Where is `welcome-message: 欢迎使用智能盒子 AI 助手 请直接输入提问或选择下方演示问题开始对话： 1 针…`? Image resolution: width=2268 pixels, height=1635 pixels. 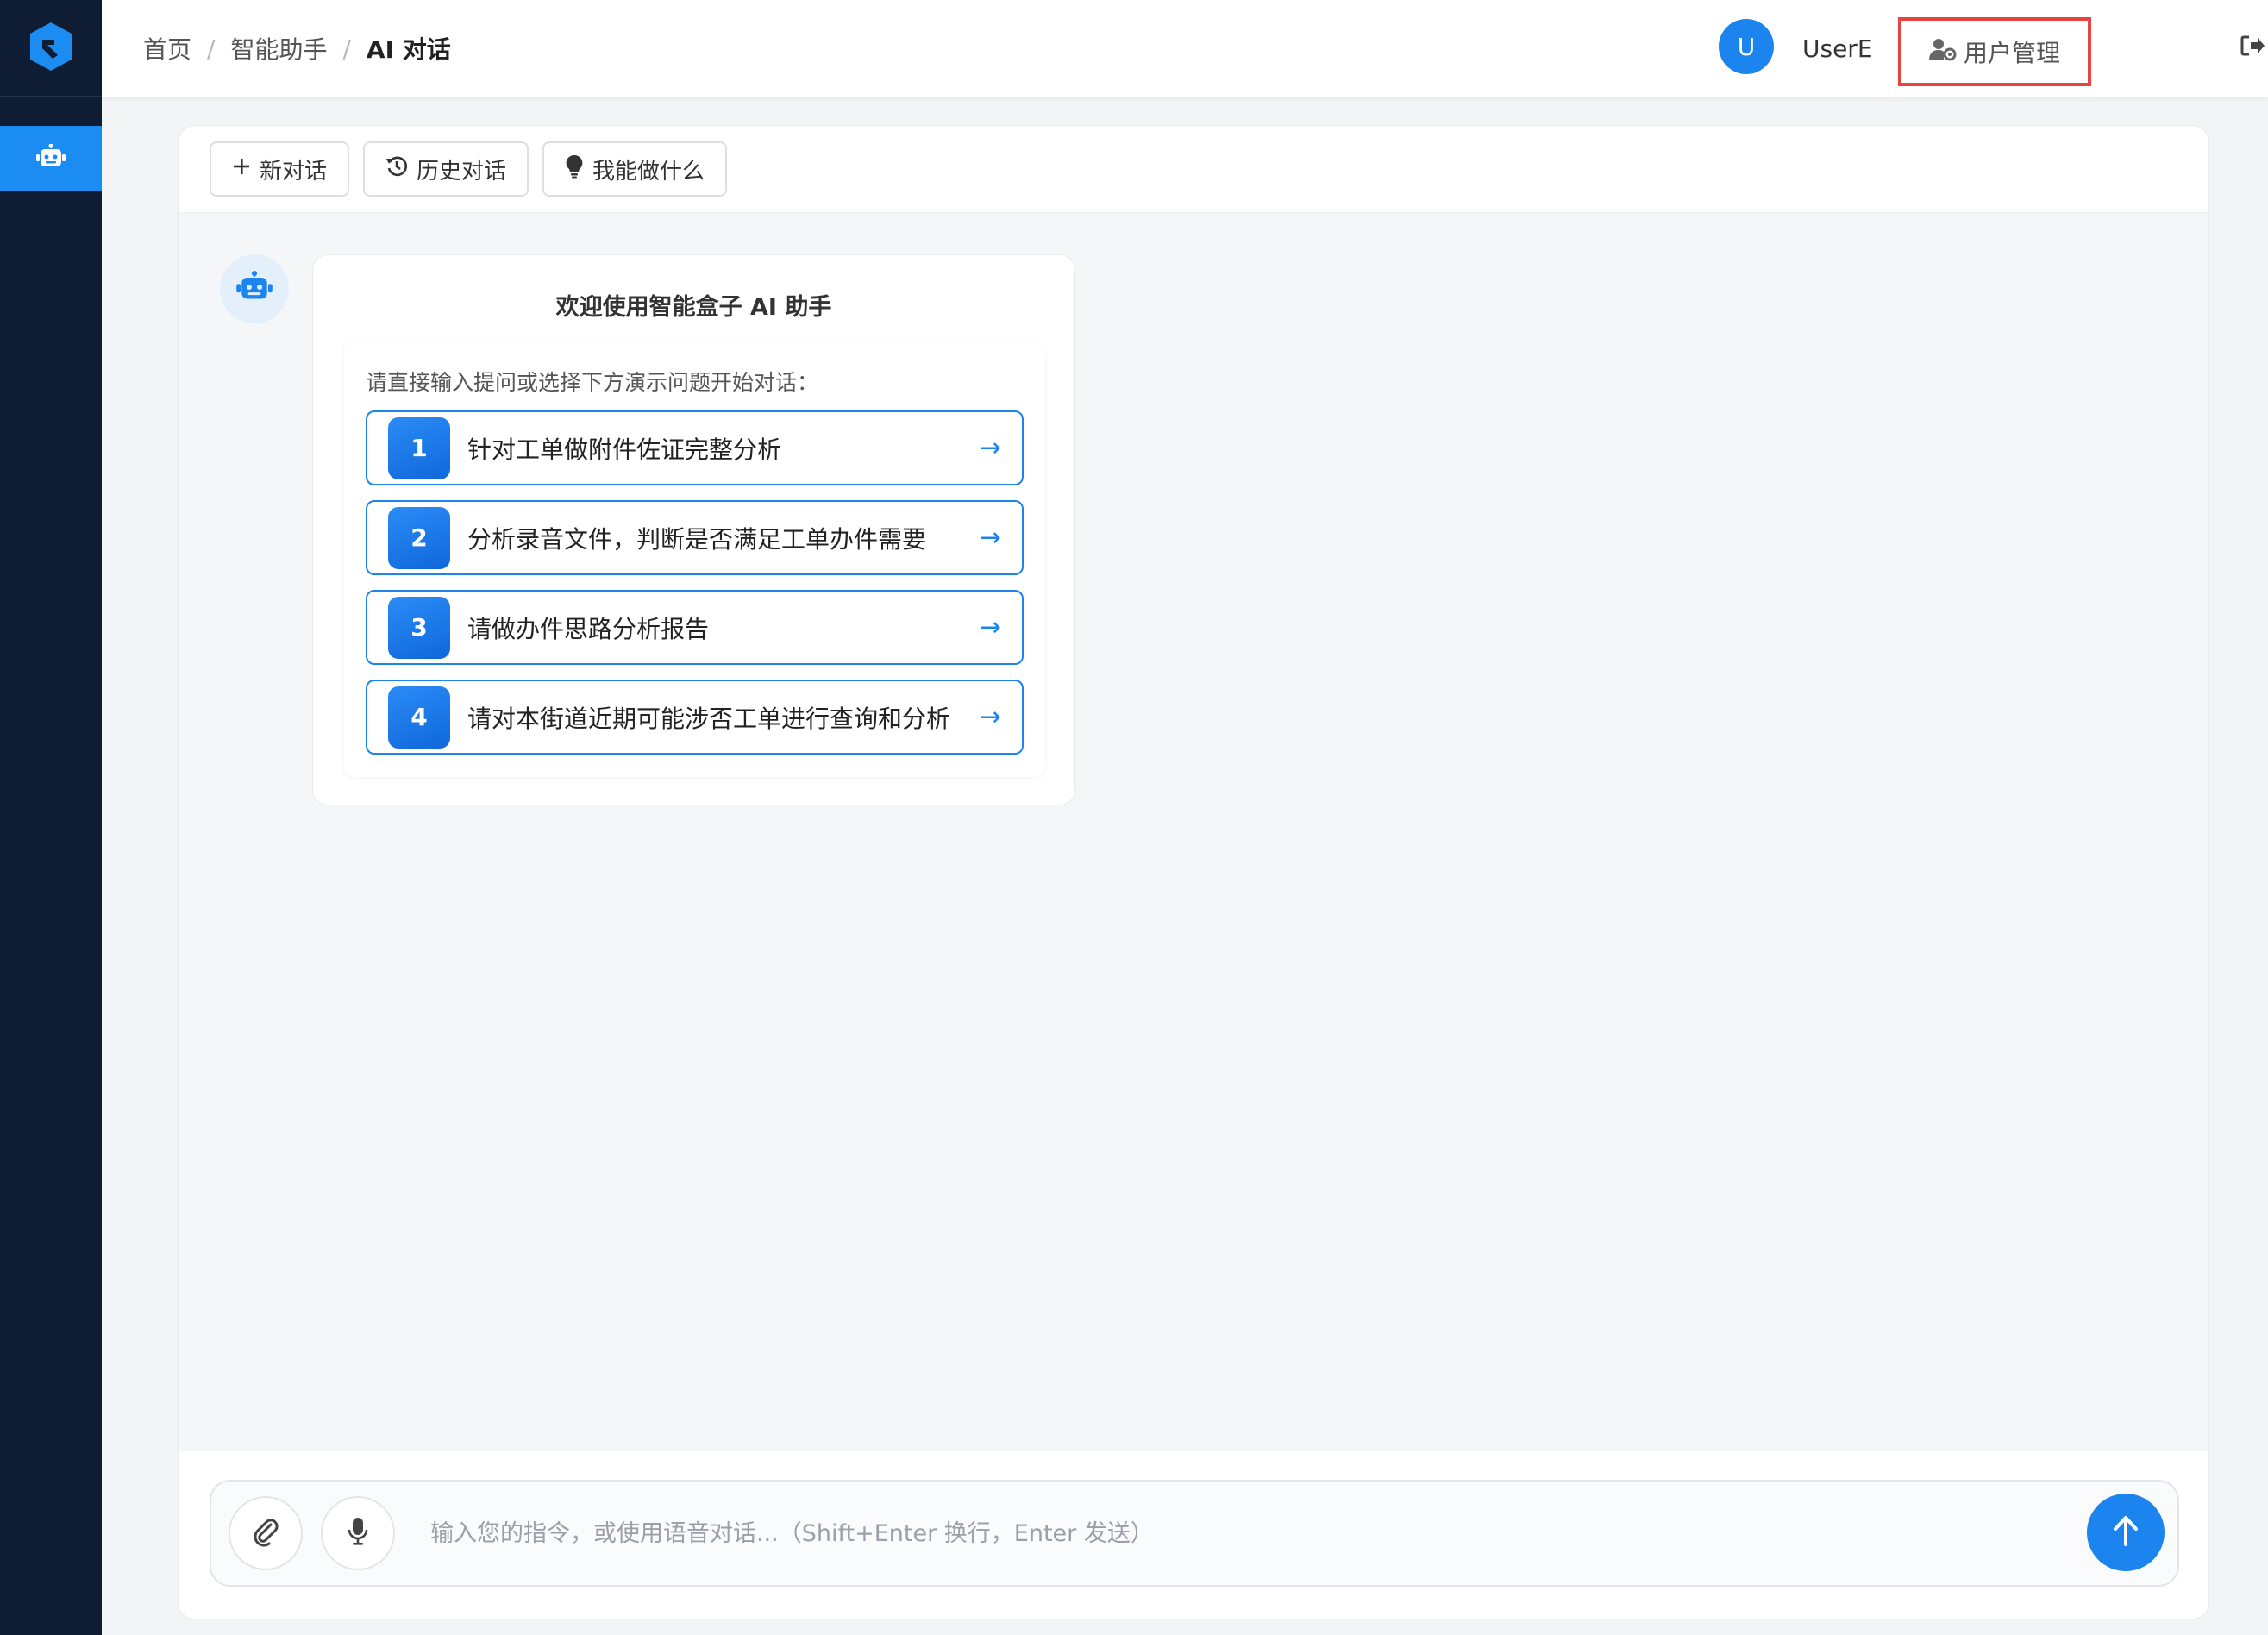 welcome-message: 欢迎使用智能盒子 AI 助手 请直接输入提问或选择下方演示问题开始对话： 1 针… is located at coordinates (693, 530).